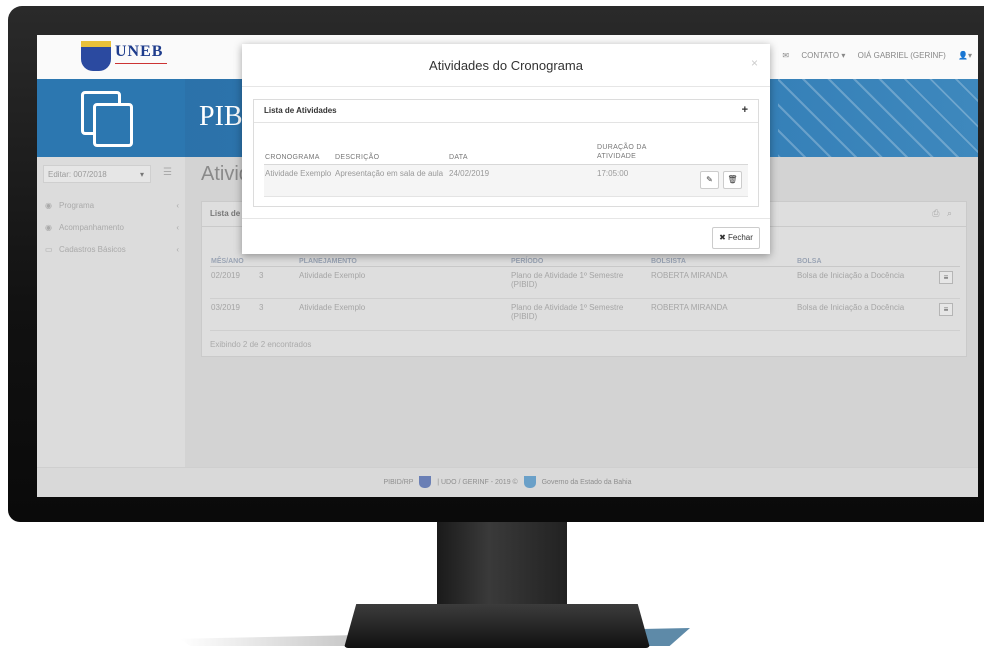 The height and width of the screenshot is (648, 984). Describe the element at coordinates (736, 238) in the screenshot. I see `fechar-button: ✖ Fechar` at that location.